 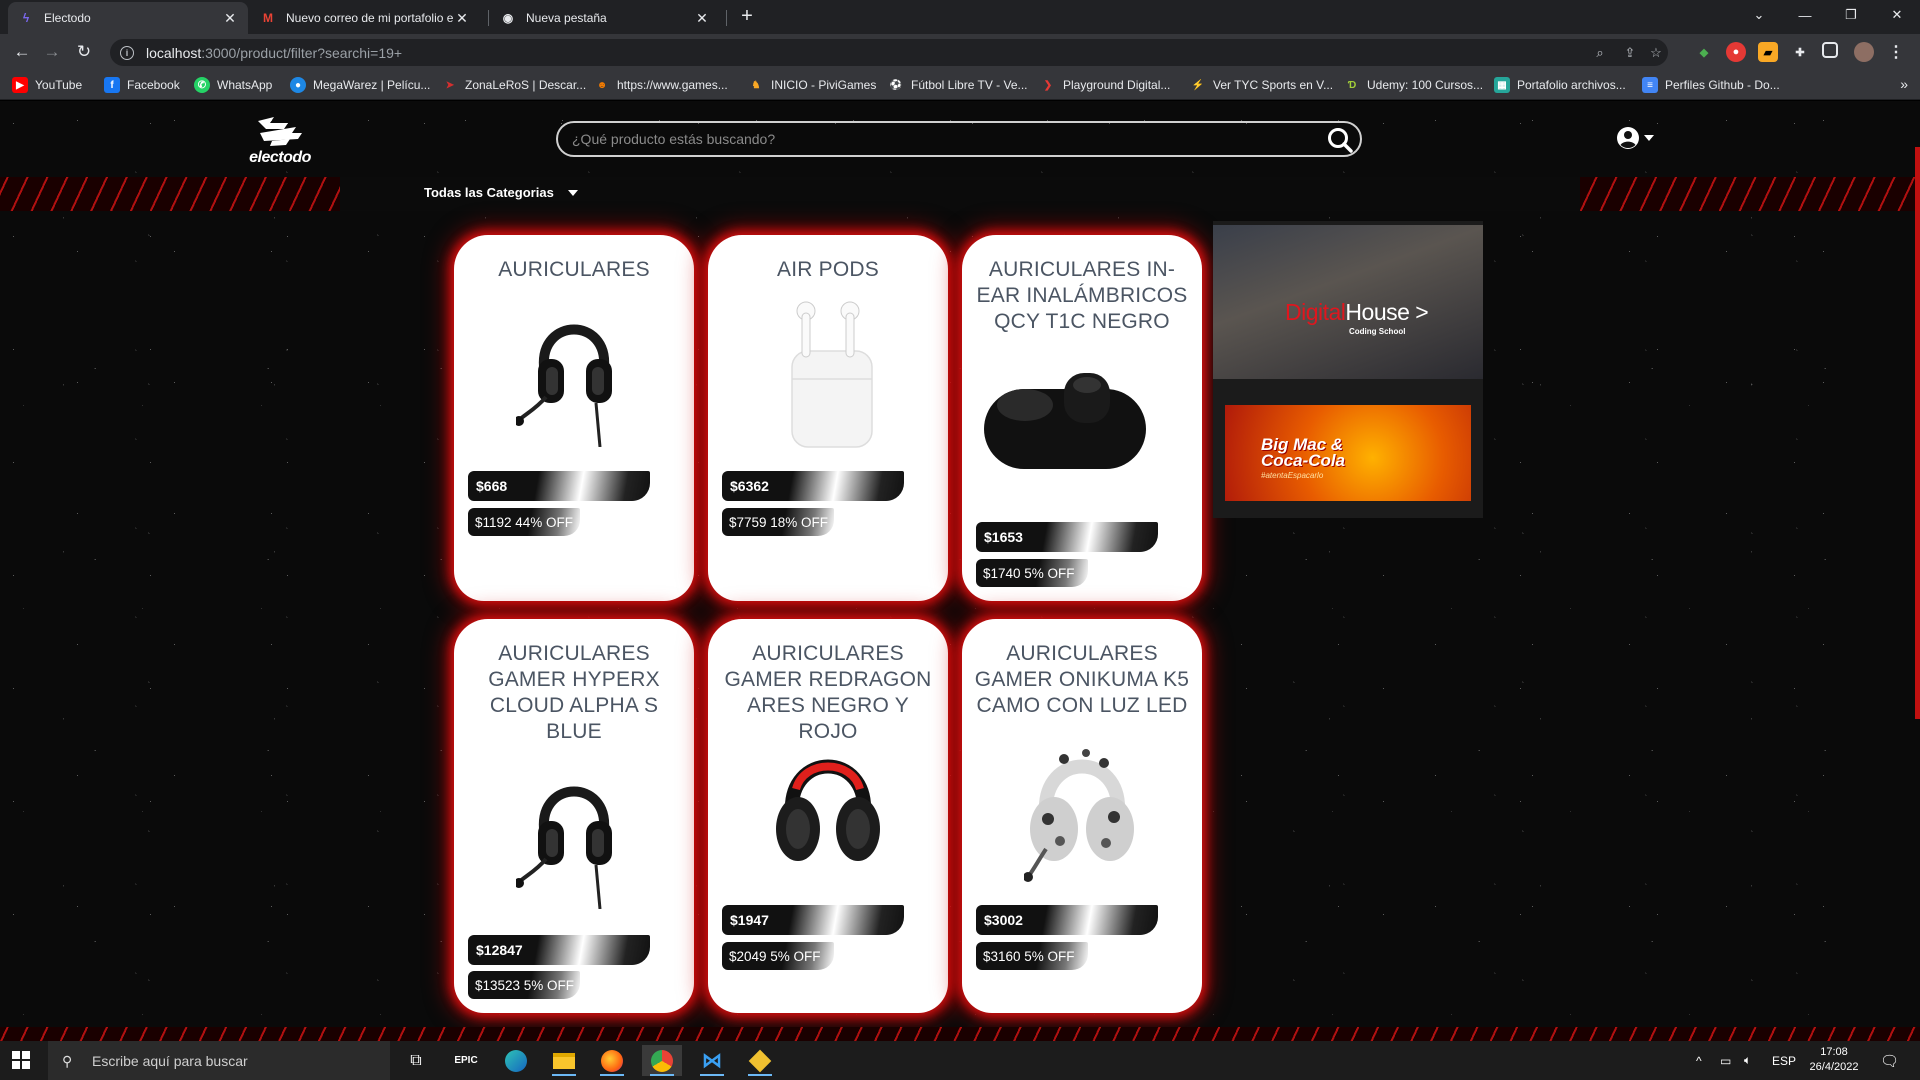 I want to click on digitalhouse-logo-text: DigitalHouse >, so click(x=1357, y=312).